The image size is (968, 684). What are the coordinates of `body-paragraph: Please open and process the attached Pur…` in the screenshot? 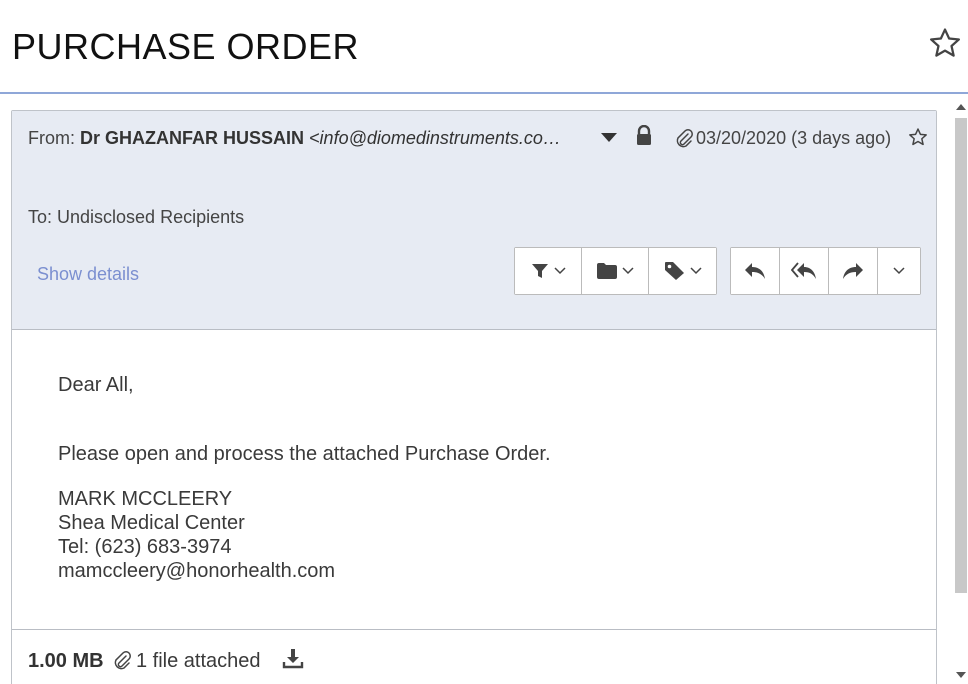 It's located at (304, 454).